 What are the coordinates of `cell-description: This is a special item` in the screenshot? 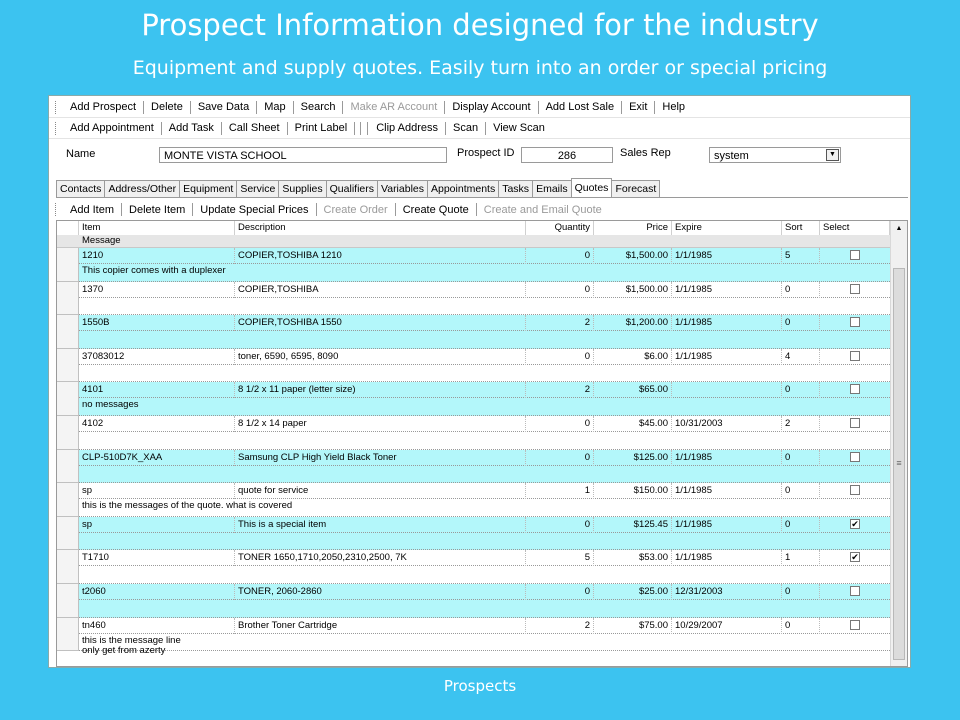 It's located at (380, 524).